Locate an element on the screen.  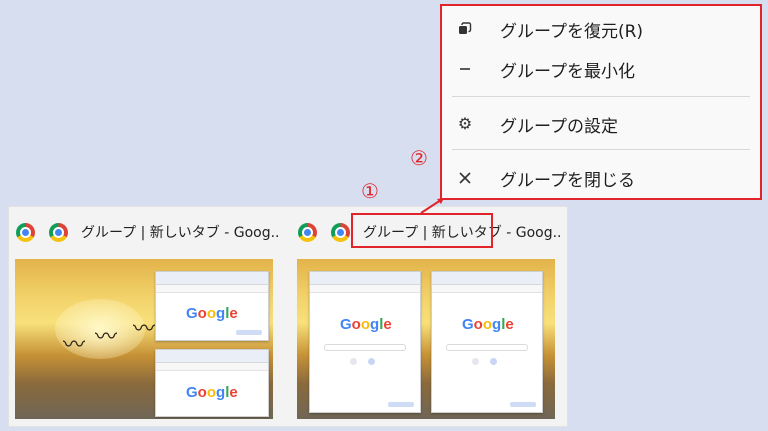
menu-item-close-group: グループを閉じる is located at coordinates (601, 178).